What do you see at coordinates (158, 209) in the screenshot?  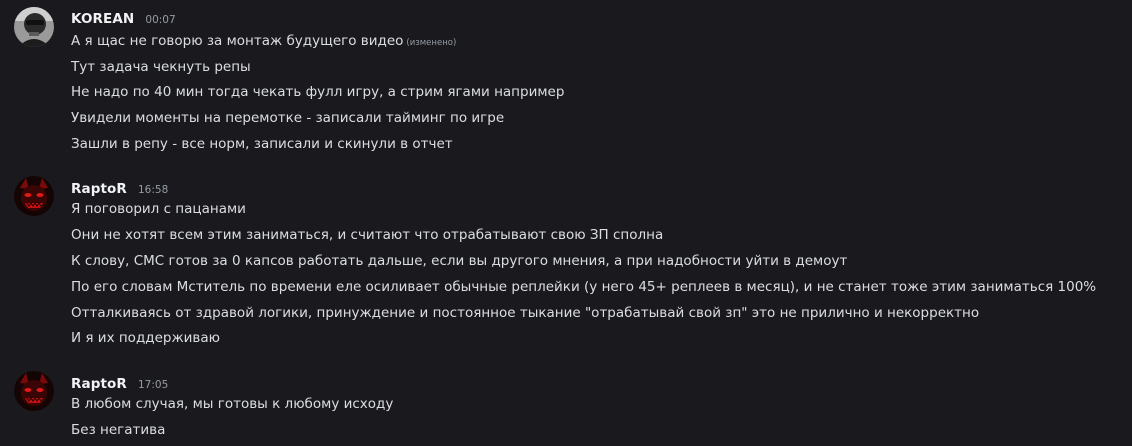 I see `message-line: Я поговорил с пацанами` at bounding box center [158, 209].